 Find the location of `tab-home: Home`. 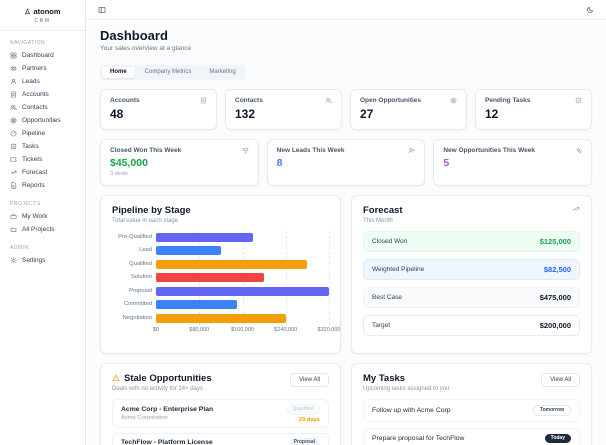

tab-home: Home is located at coordinates (118, 72).